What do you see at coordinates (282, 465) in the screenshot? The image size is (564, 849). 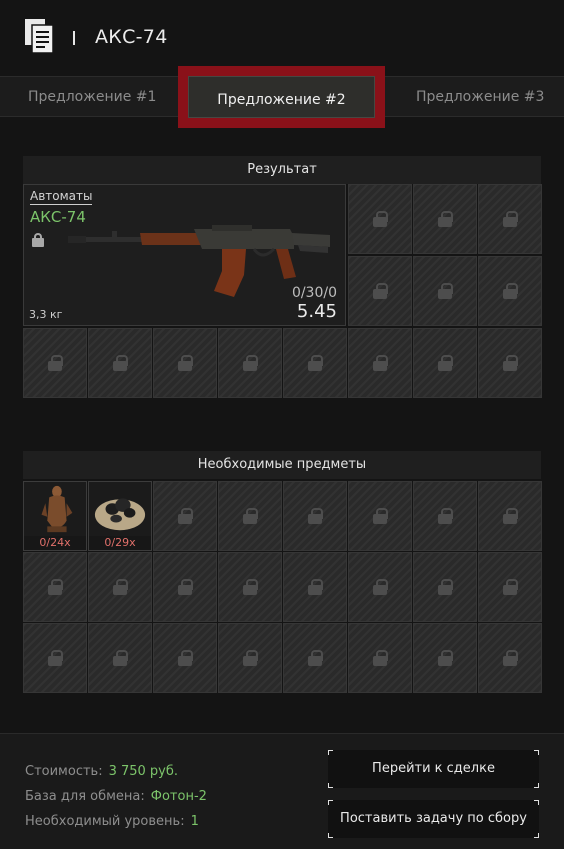 I see `required-header: Необходимые предметы` at bounding box center [282, 465].